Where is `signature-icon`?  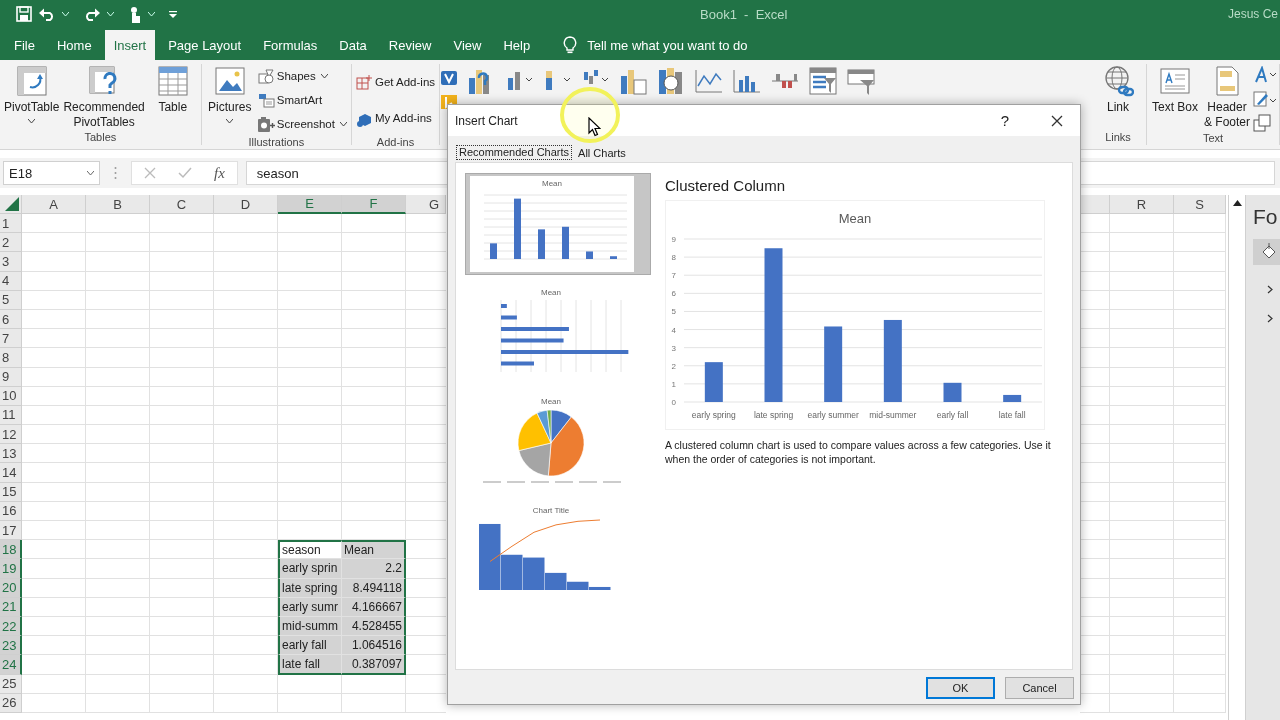 signature-icon is located at coordinates (1265, 99).